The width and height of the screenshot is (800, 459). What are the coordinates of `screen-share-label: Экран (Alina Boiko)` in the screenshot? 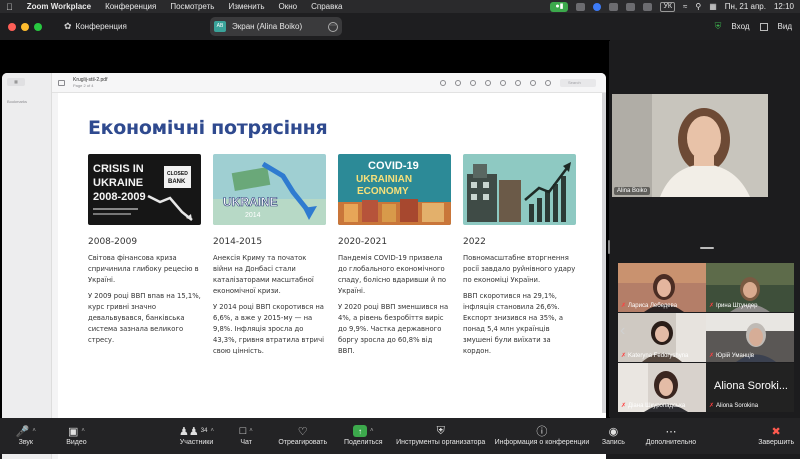 It's located at (267, 26).